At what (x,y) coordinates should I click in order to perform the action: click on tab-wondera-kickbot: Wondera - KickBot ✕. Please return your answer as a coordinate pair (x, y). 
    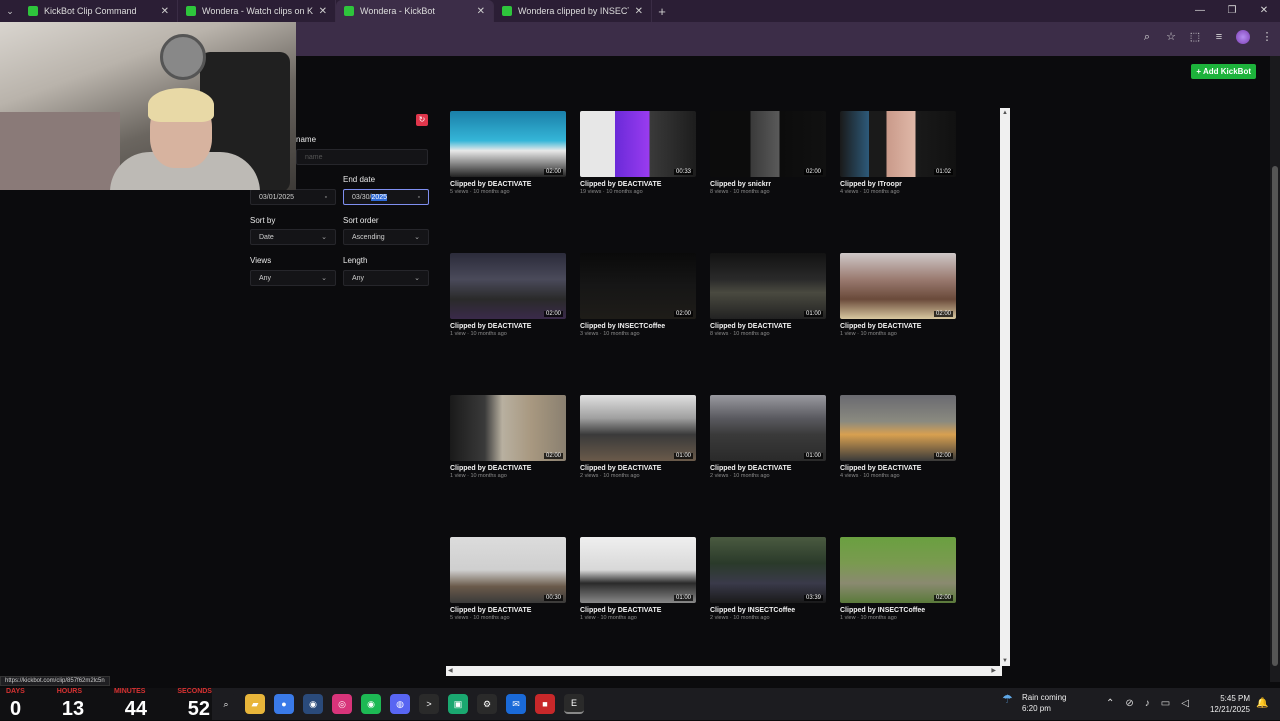
    Looking at the image, I should click on (415, 11).